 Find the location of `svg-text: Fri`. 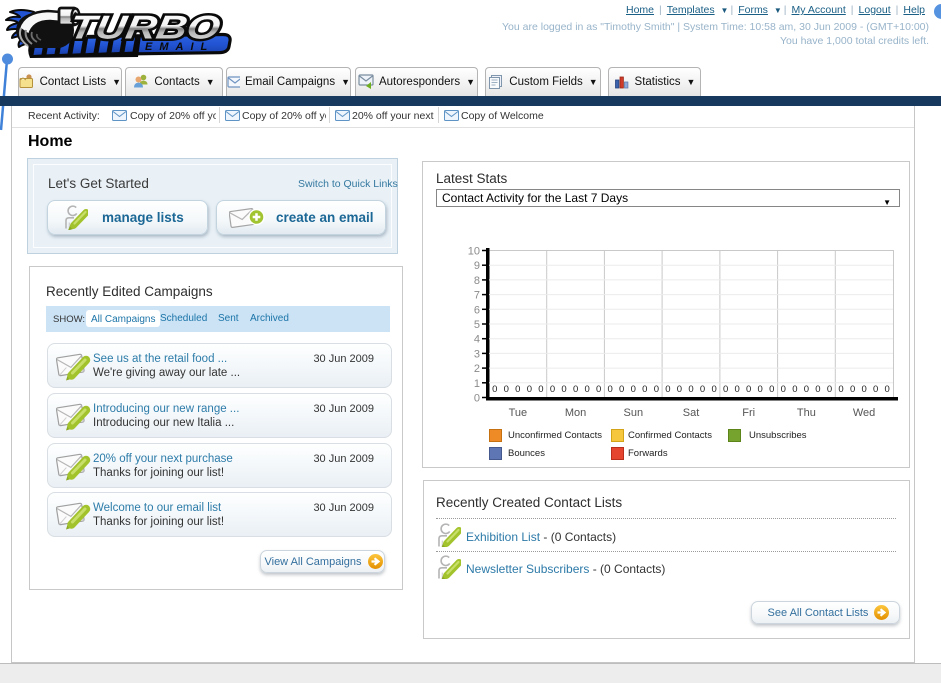

svg-text: Fri is located at coordinates (748, 413).